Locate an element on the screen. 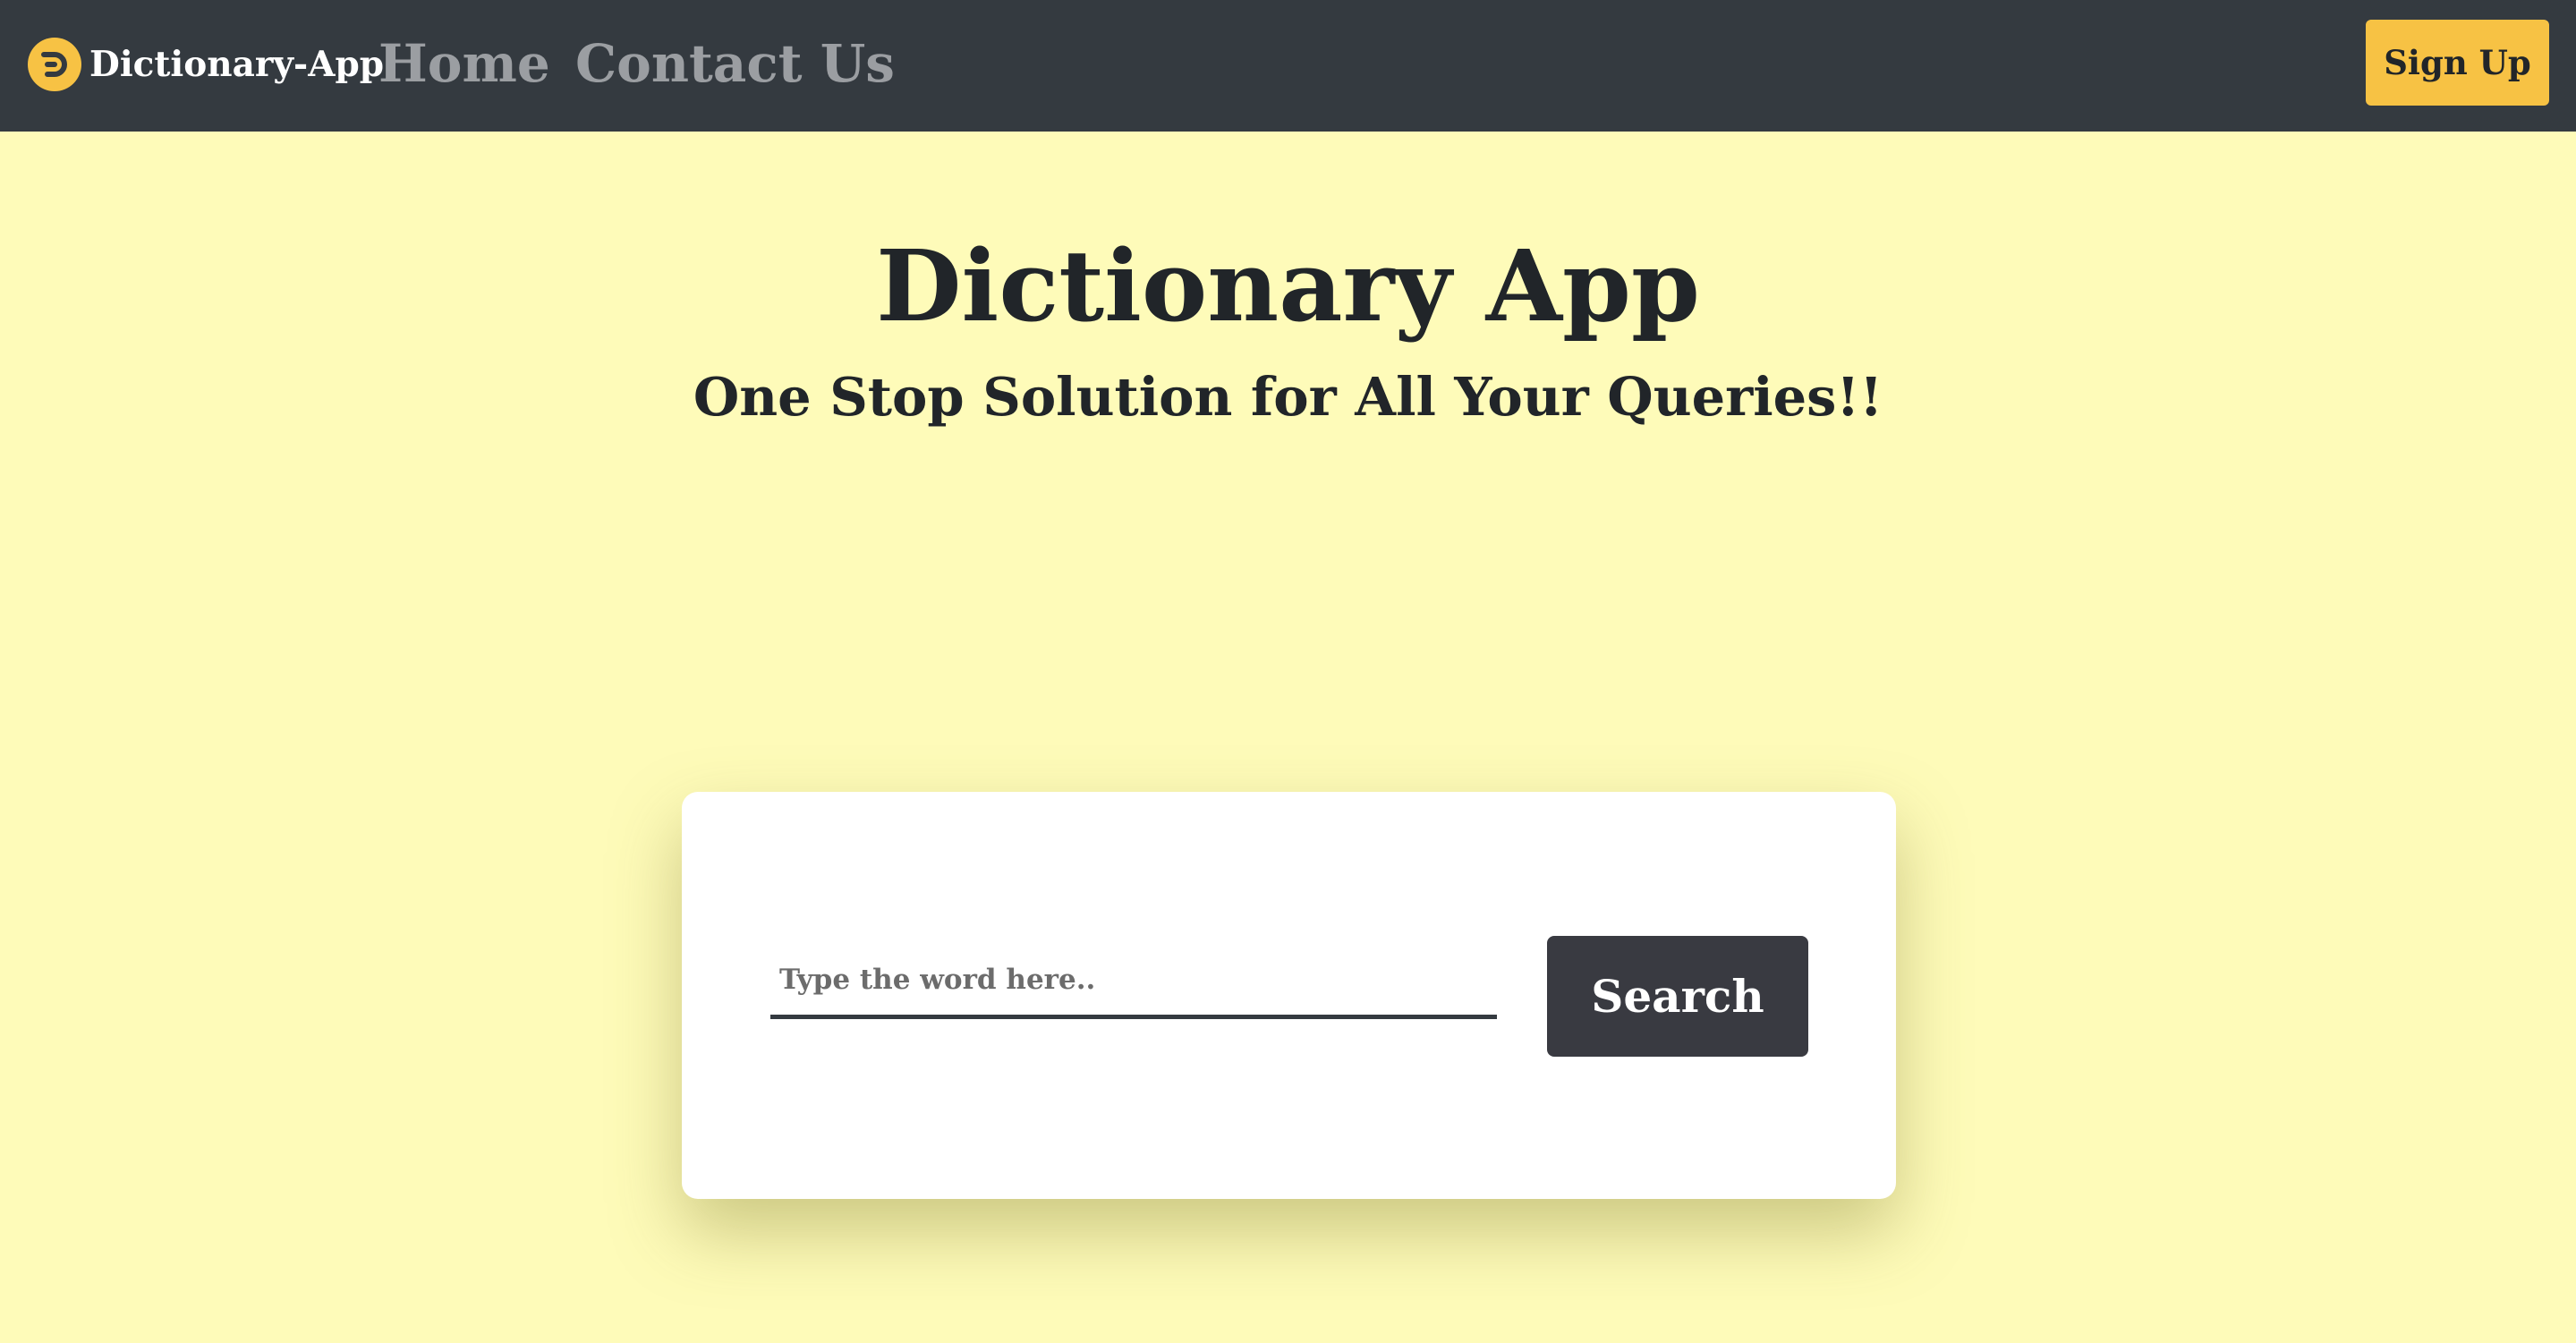 The height and width of the screenshot is (1343, 2576). sign-up-button: Sign Up is located at coordinates (2457, 63).